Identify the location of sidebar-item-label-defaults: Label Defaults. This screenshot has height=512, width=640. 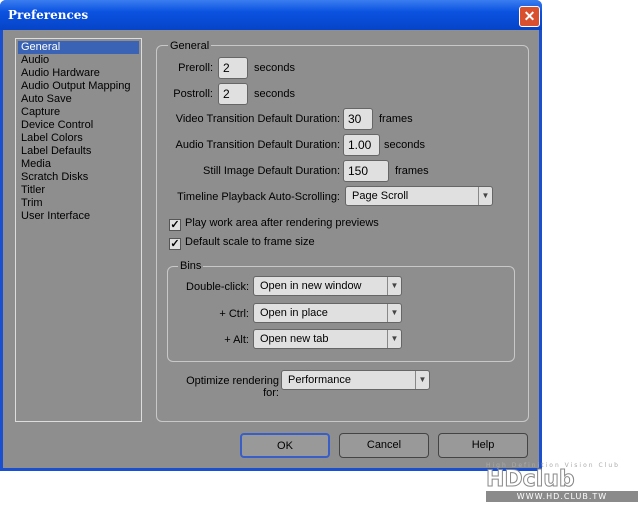
(78, 151).